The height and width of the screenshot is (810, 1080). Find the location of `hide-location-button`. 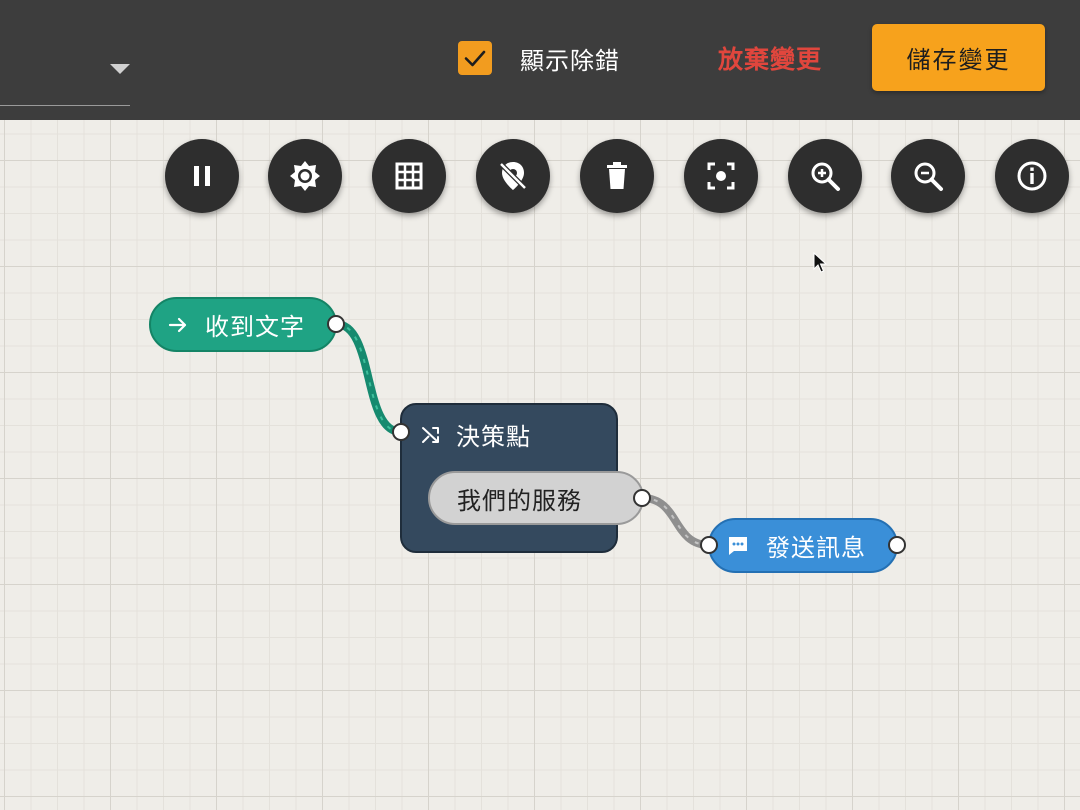

hide-location-button is located at coordinates (513, 176).